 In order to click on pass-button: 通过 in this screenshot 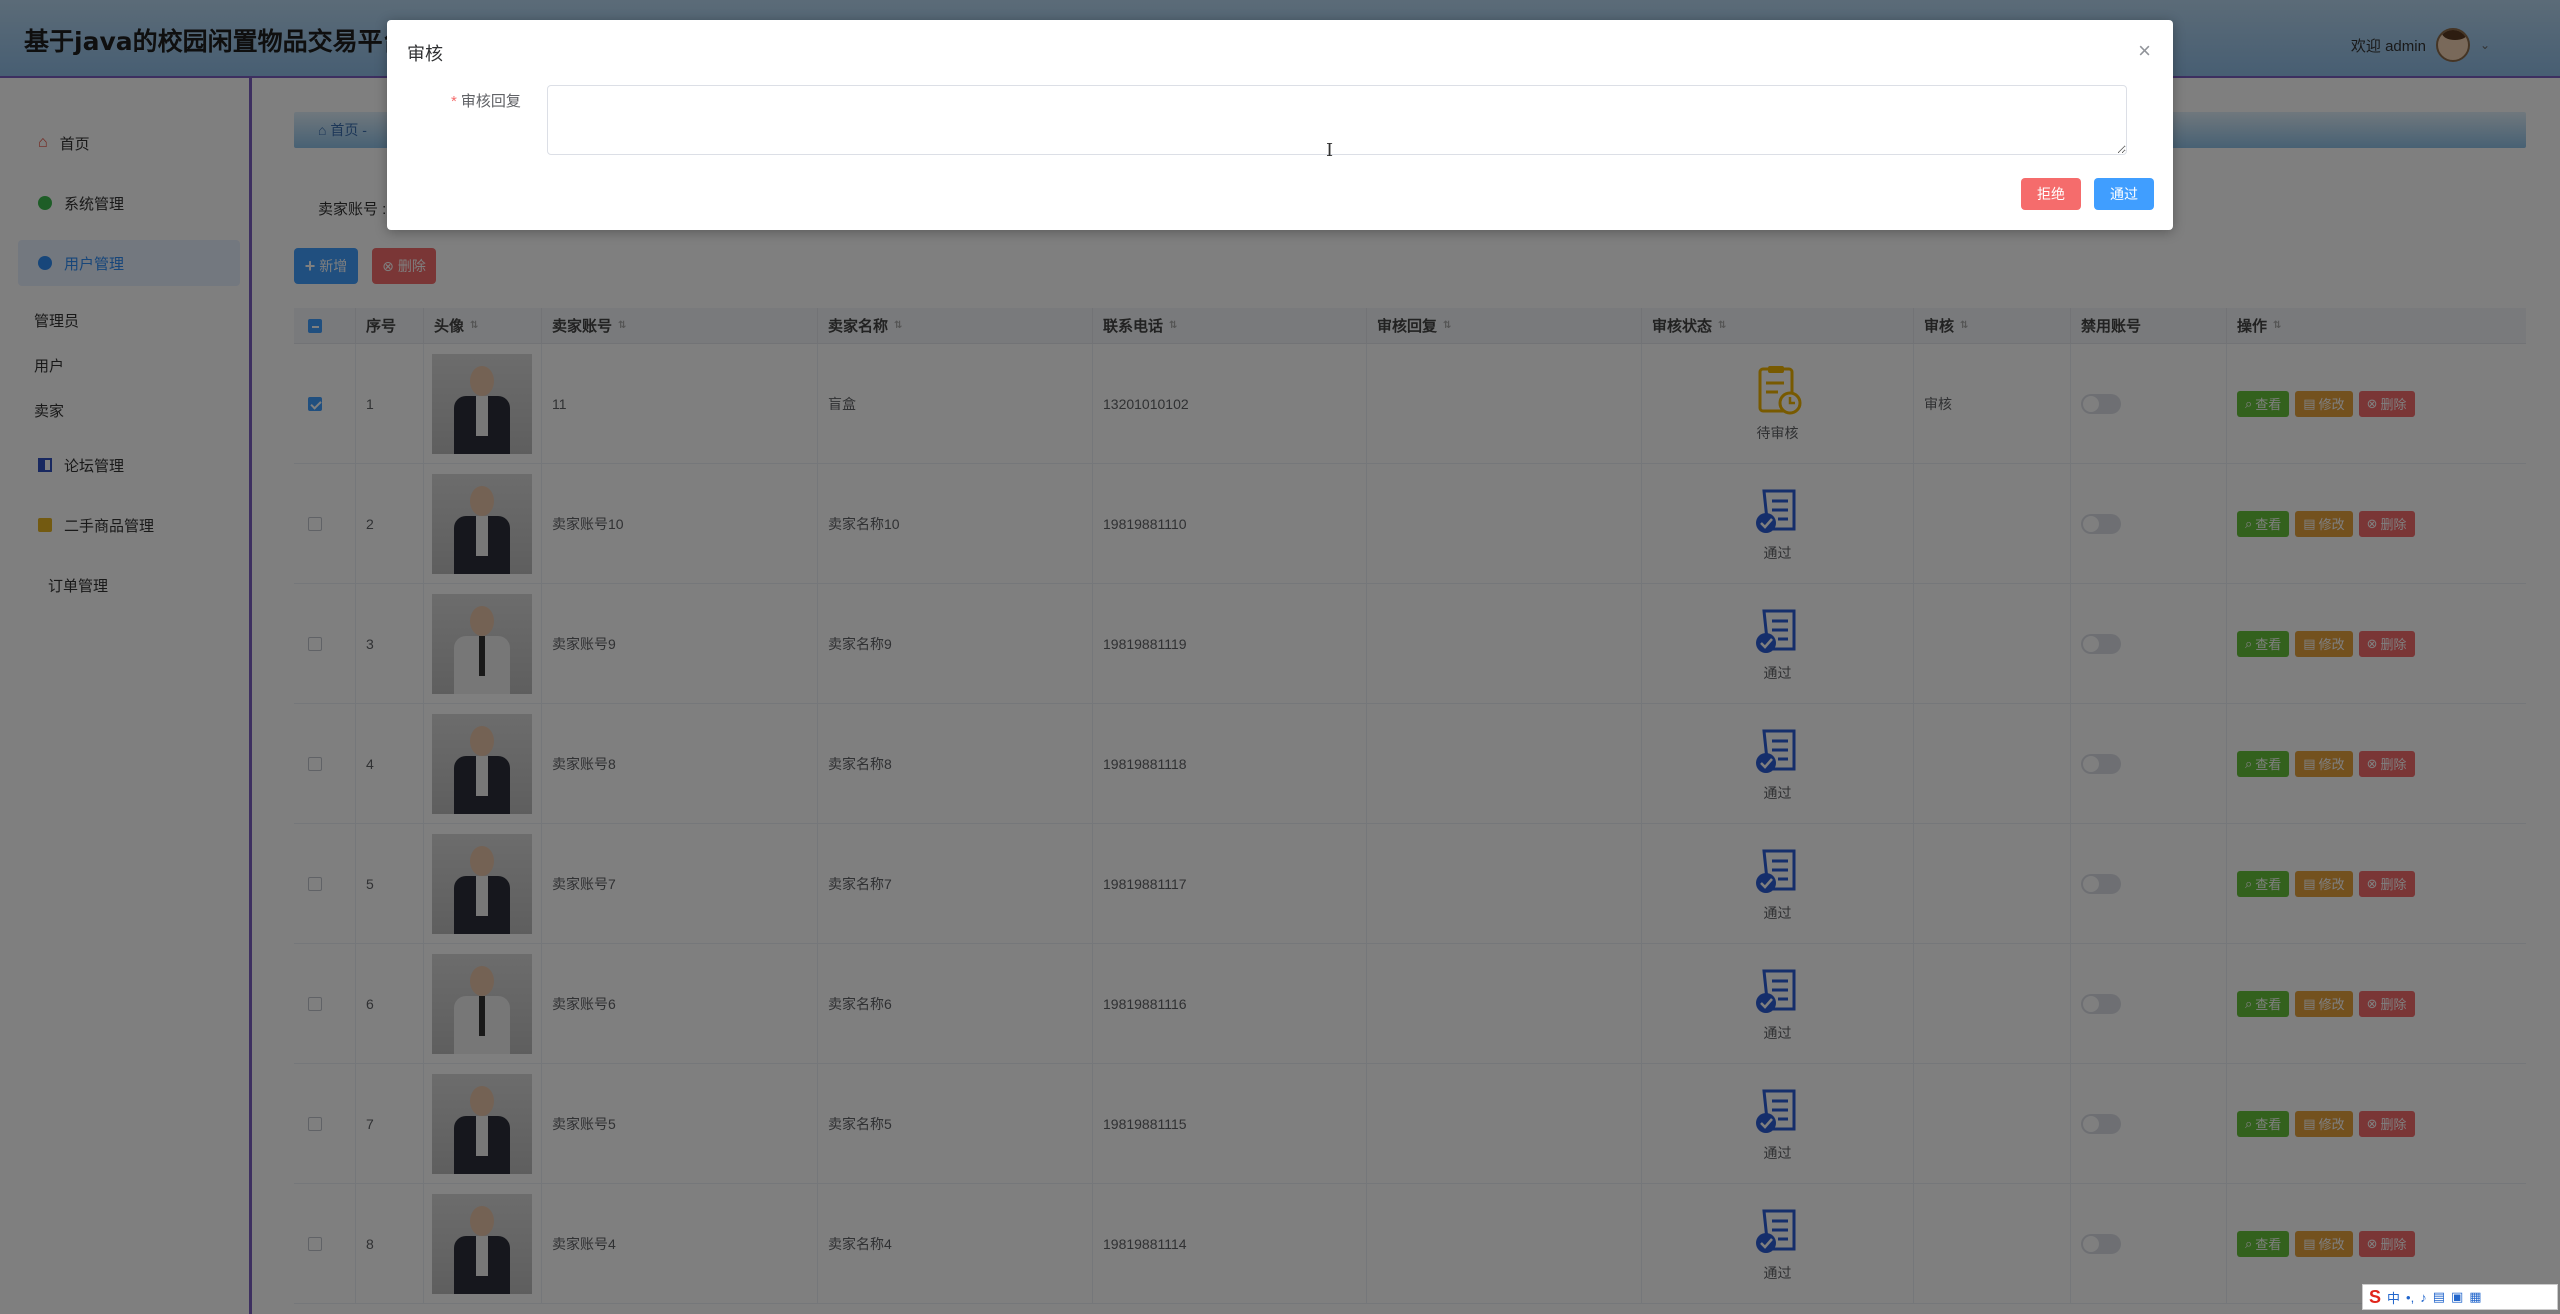, I will do `click(2124, 194)`.